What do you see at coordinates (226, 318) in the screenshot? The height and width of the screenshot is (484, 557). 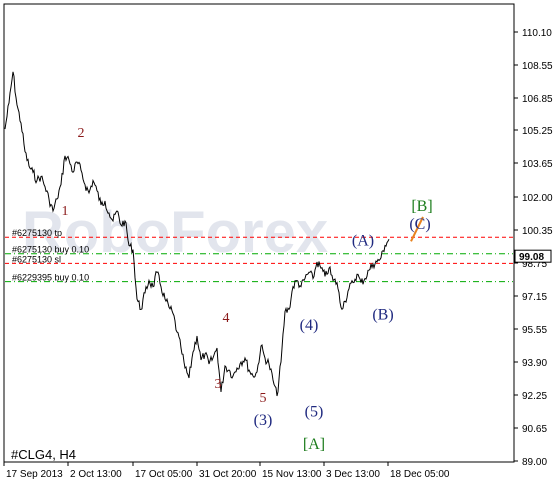 I see `wave-label: 4` at bounding box center [226, 318].